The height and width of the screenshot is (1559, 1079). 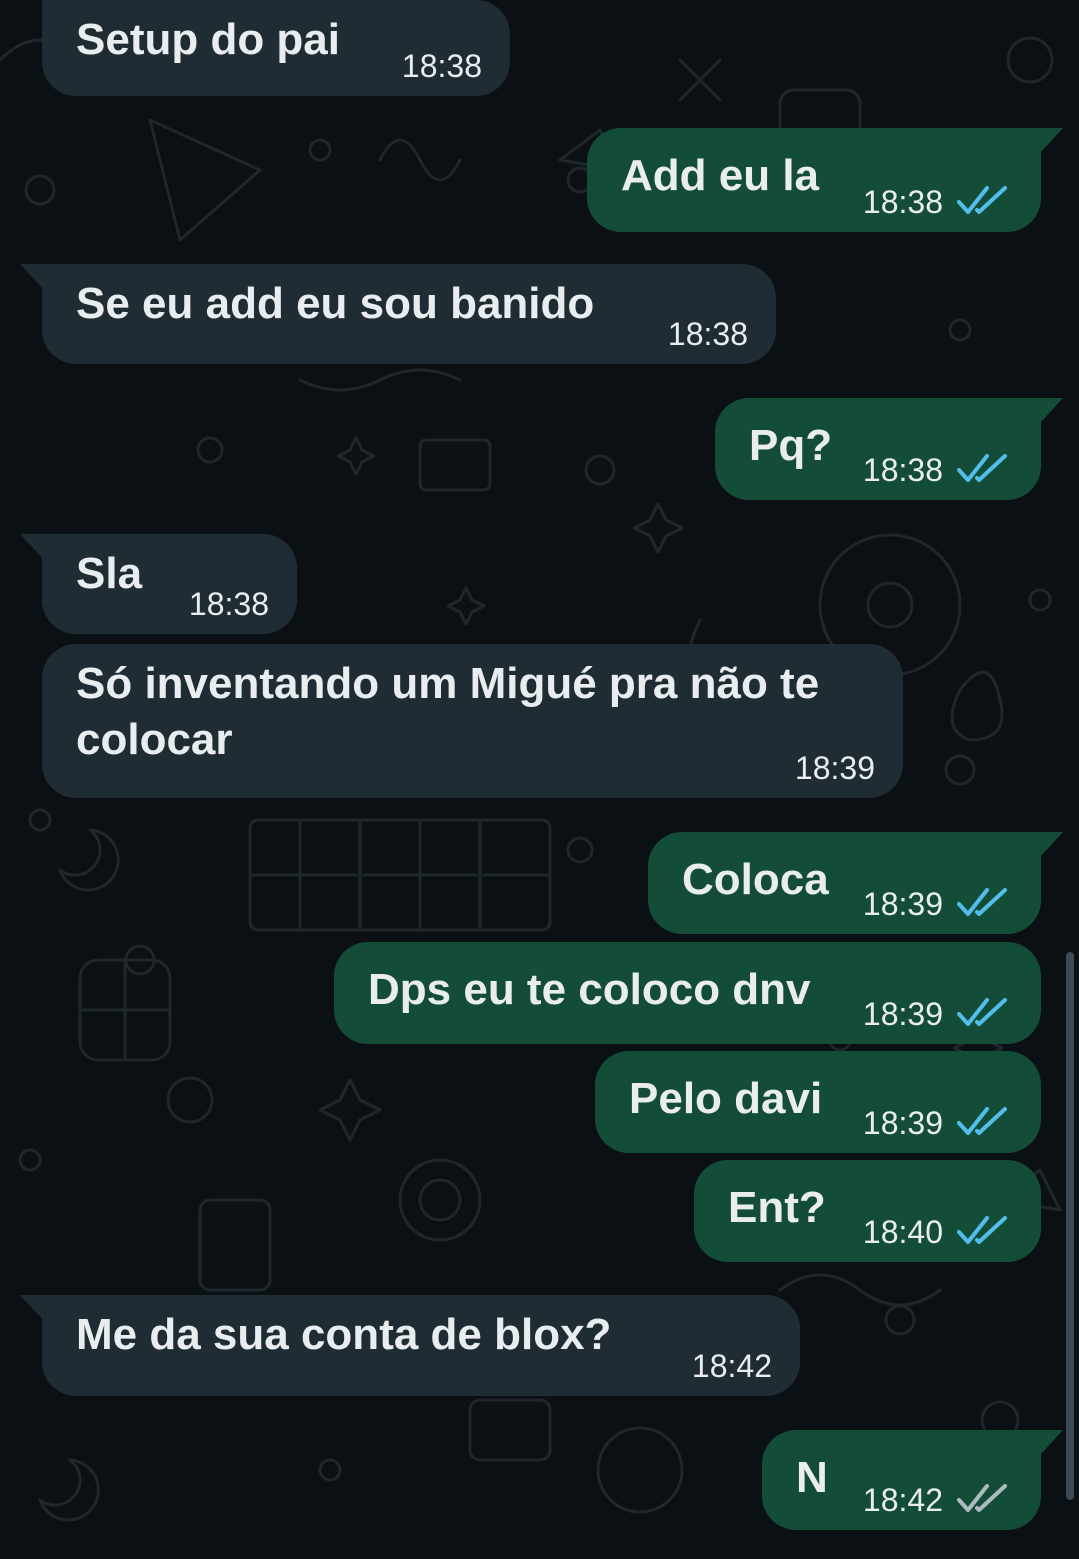 I want to click on message-incoming: Sla 18:38, so click(x=158, y=584).